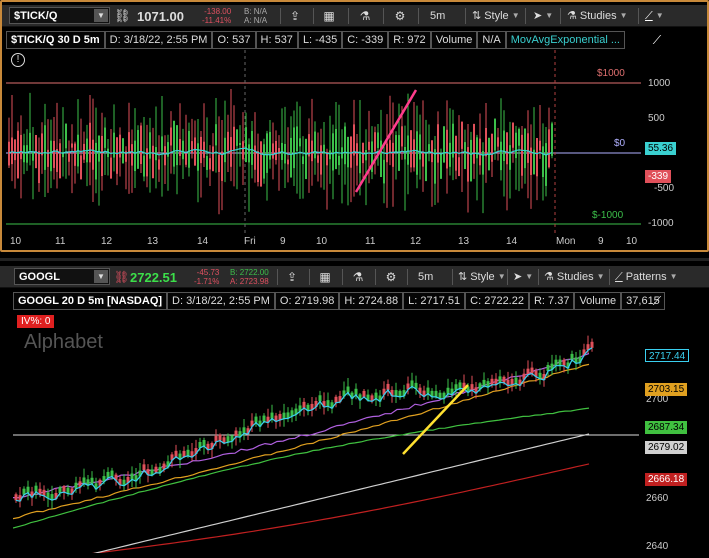 The height and width of the screenshot is (558, 709). Describe the element at coordinates (207, 281) in the screenshot. I see `googl-change-percent: -1.71%` at that location.